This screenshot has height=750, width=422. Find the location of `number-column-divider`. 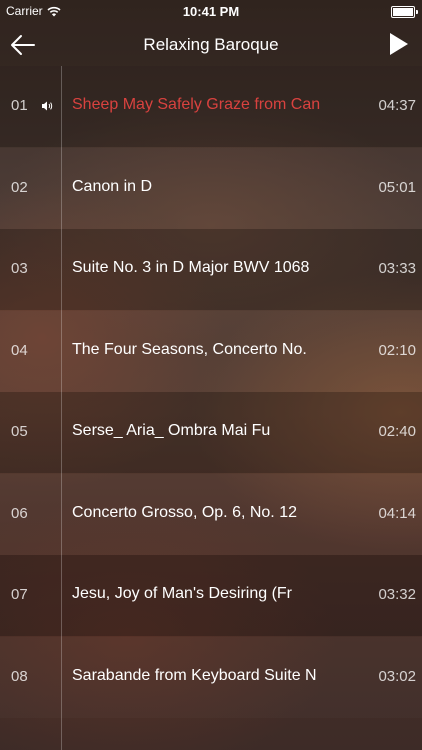

number-column-divider is located at coordinates (61, 408).